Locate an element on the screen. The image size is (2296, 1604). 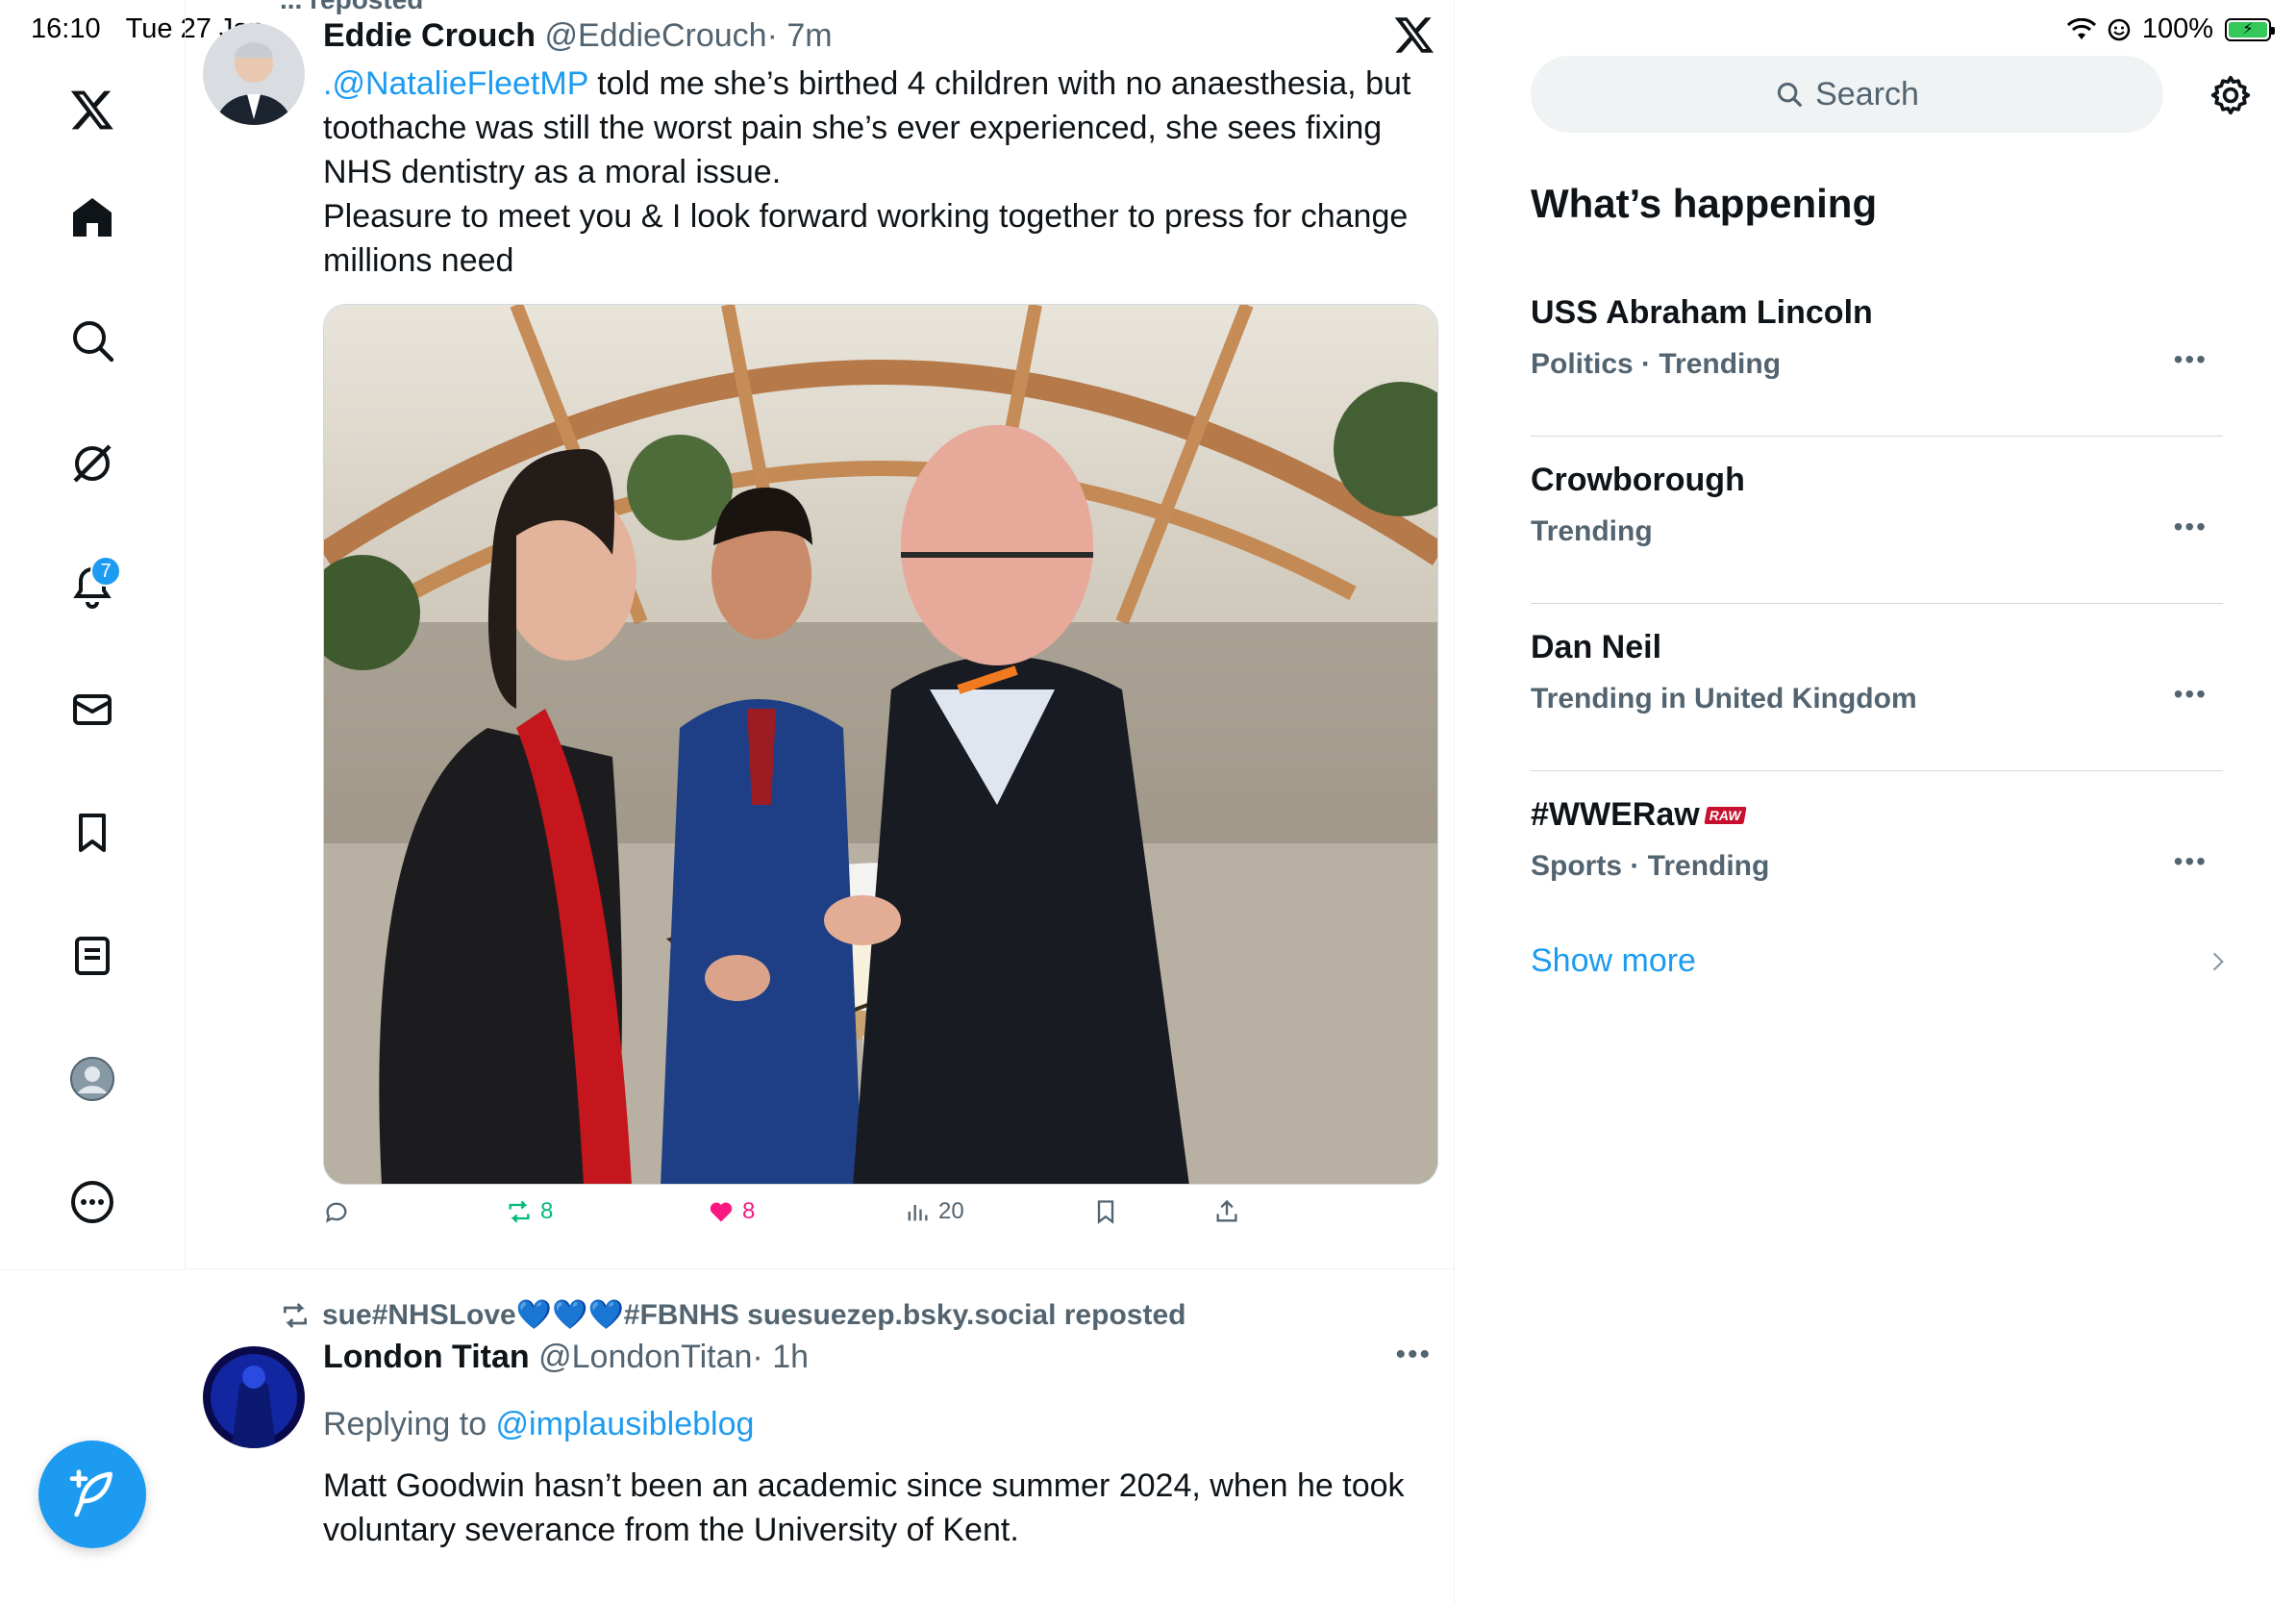
repost-count: 8 is located at coordinates (547, 1211).